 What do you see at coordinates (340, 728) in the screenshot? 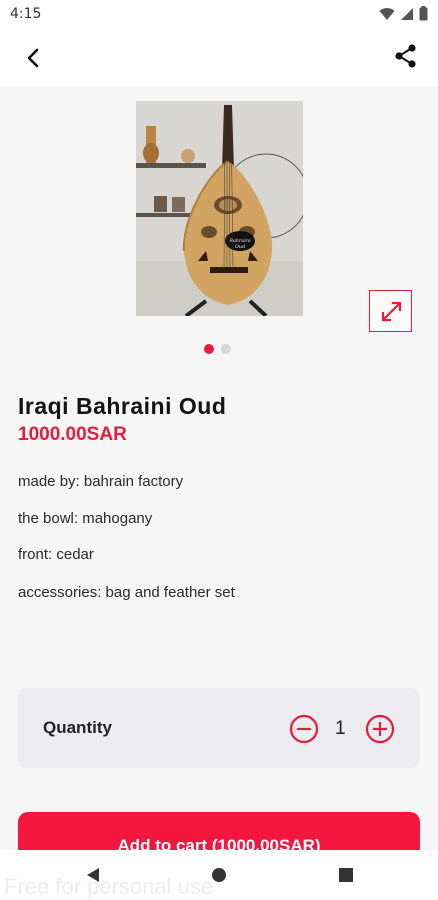
I see `quantity-value: 1` at bounding box center [340, 728].